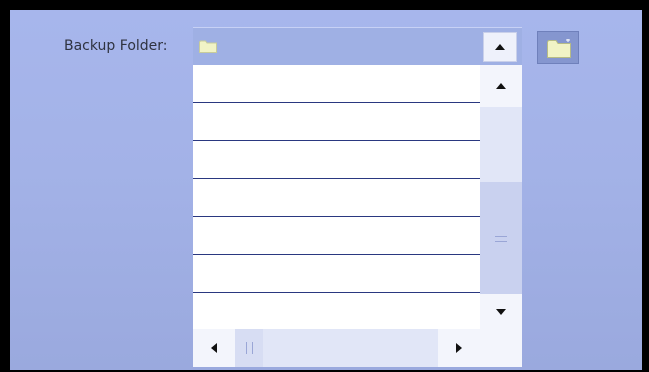 This screenshot has height=372, width=649. I want to click on folder-icon, so click(208, 46).